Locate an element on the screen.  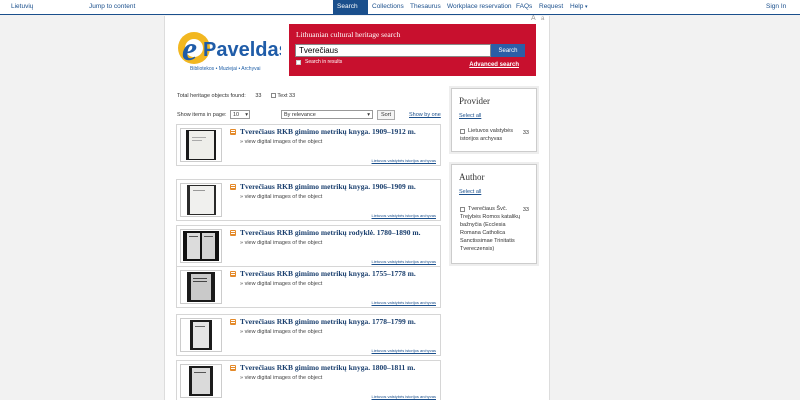
nav-search: Search is located at coordinates (350, 7).